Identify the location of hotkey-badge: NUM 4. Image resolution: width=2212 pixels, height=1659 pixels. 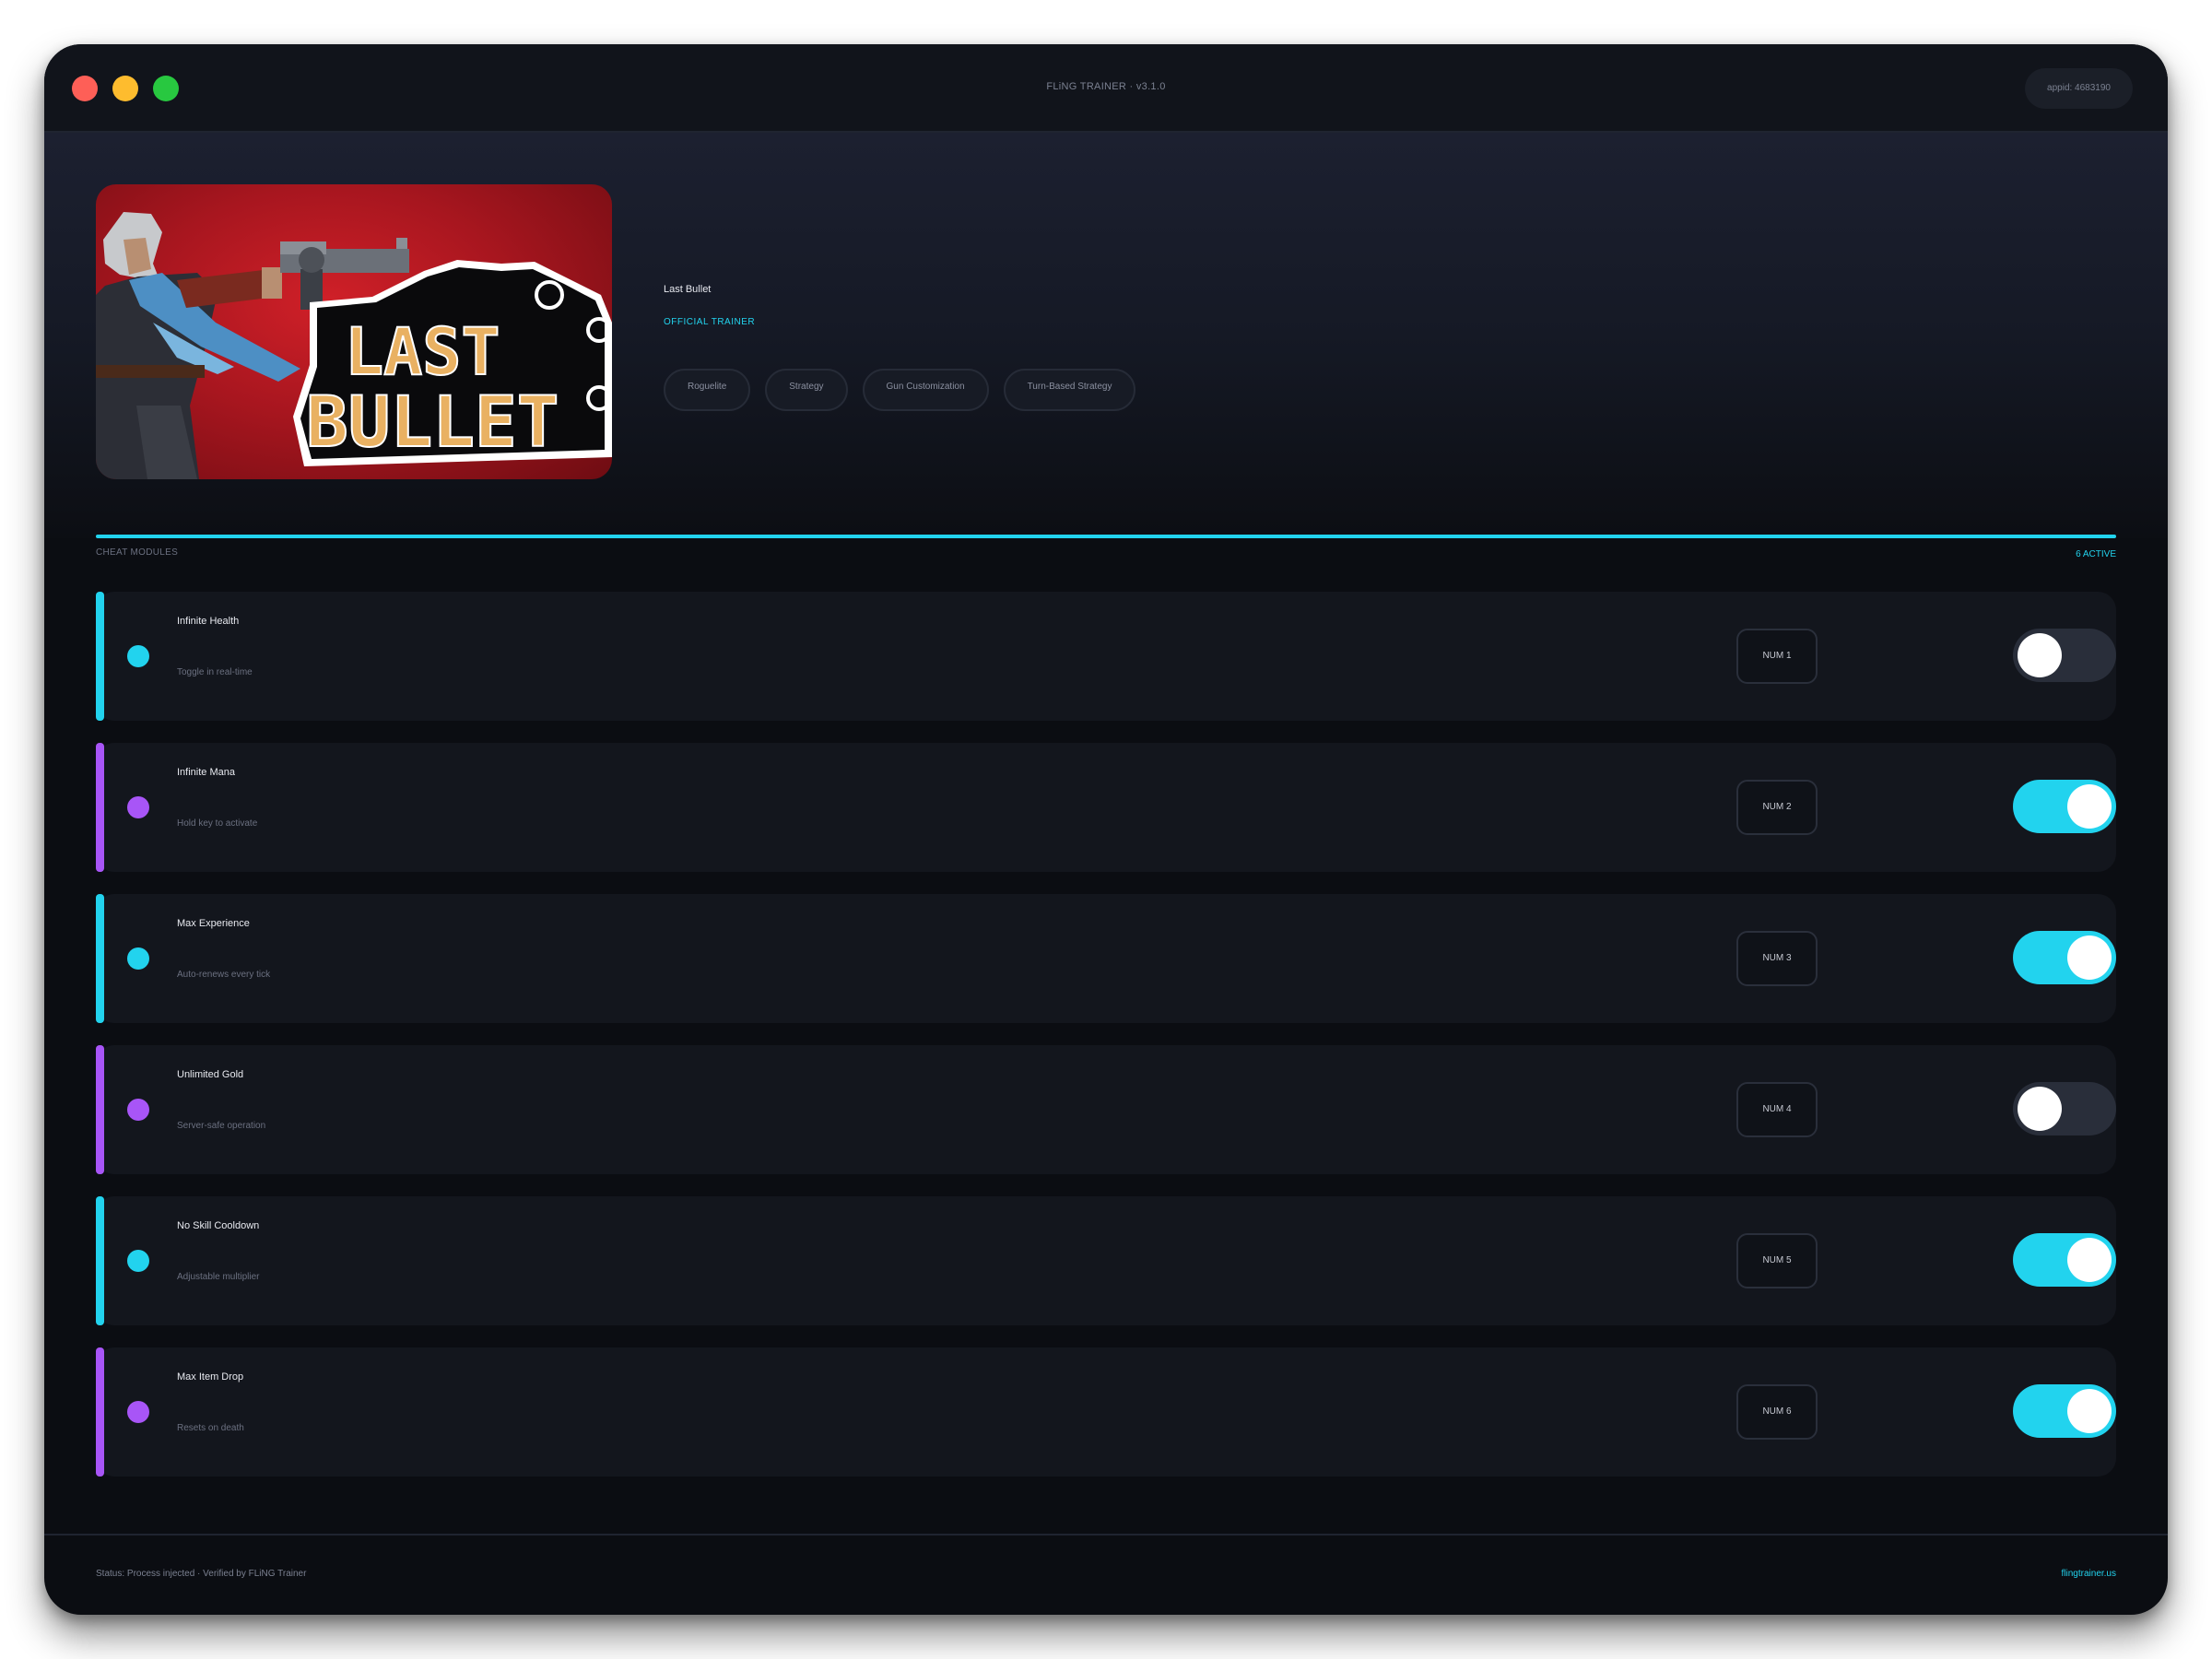
(1777, 1109).